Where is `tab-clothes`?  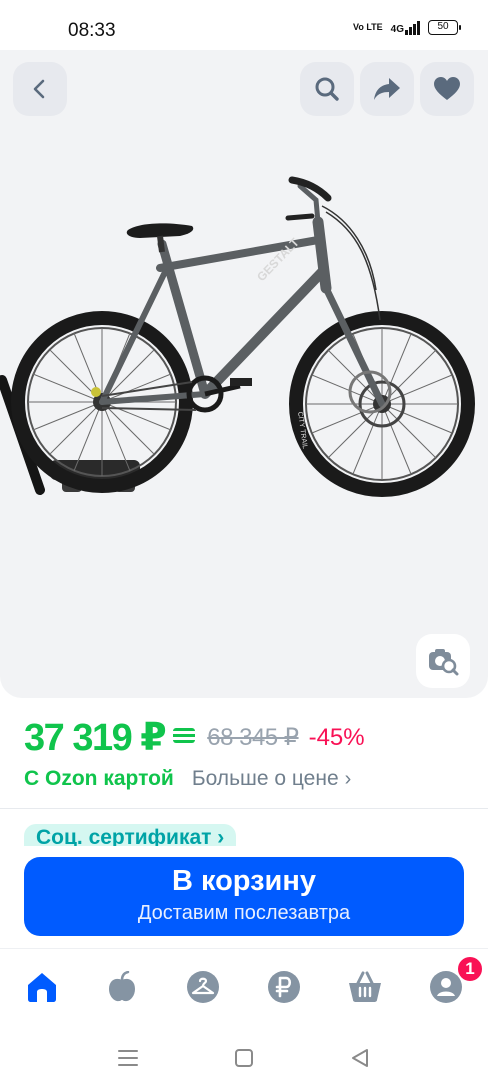 tab-clothes is located at coordinates (203, 987).